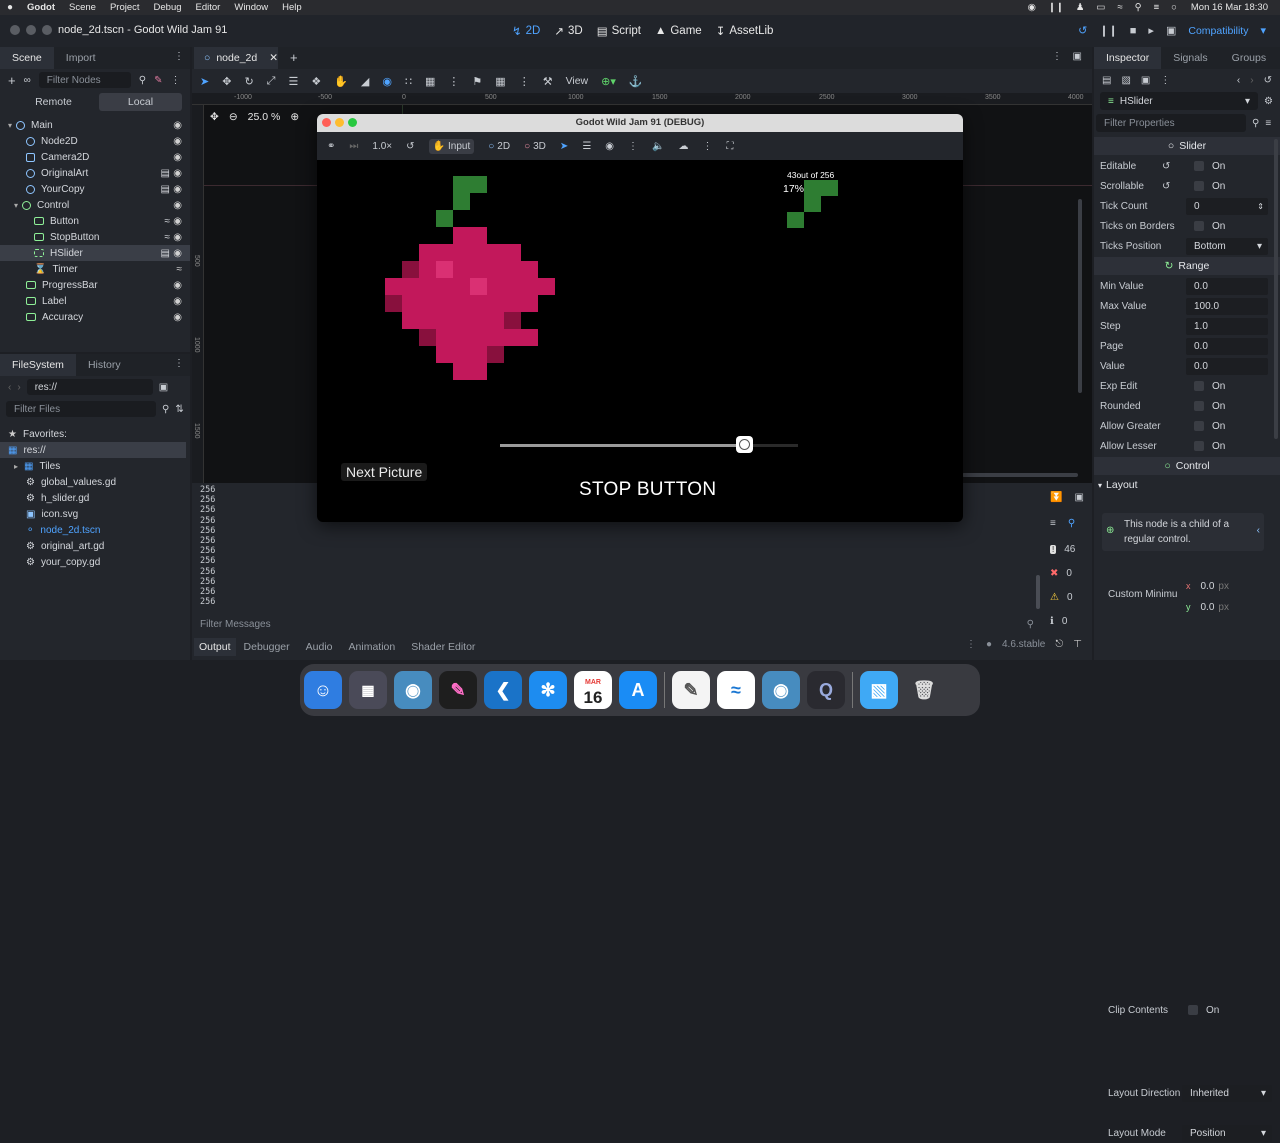  I want to click on menu-scene: Scene, so click(82, 7).